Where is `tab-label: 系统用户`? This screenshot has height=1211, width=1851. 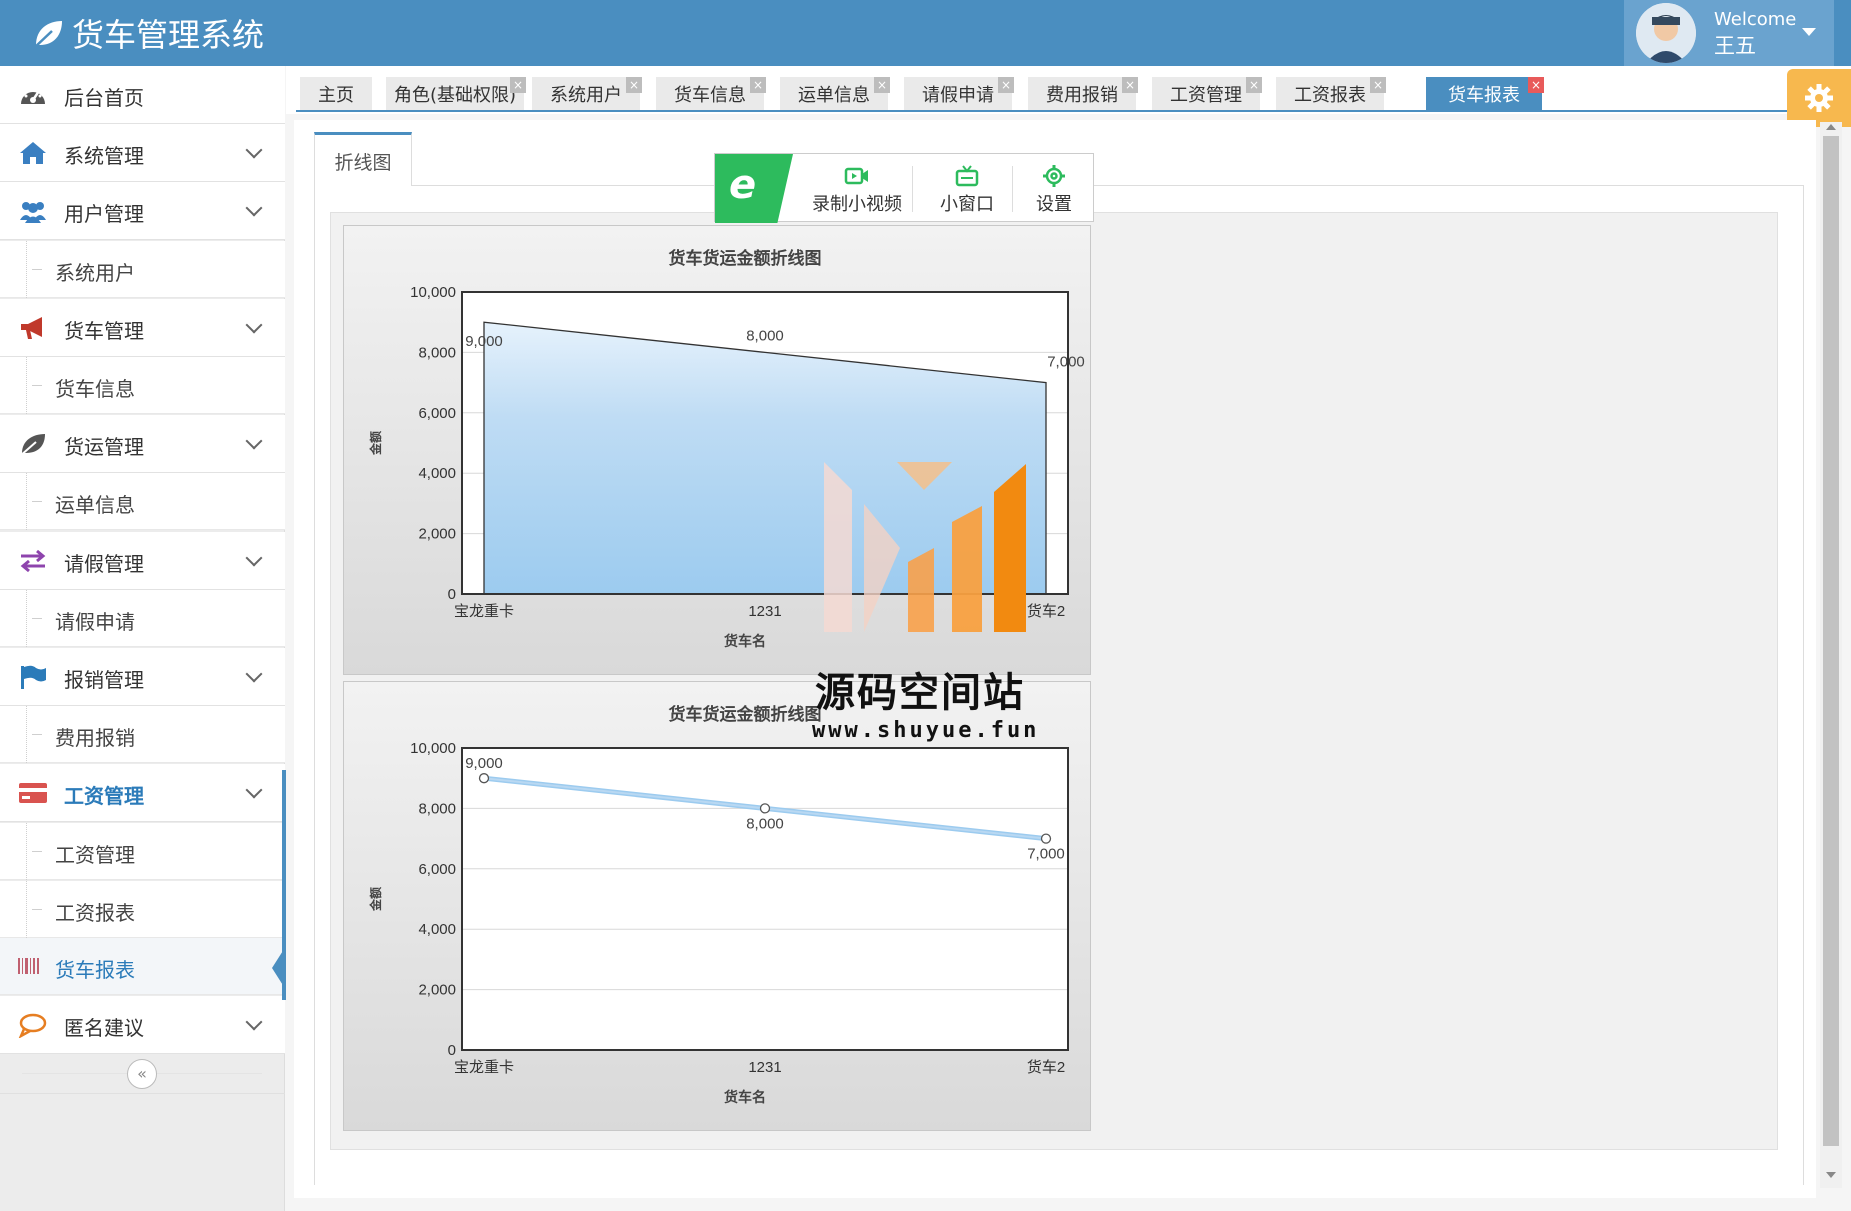 tab-label: 系统用户 is located at coordinates (586, 95).